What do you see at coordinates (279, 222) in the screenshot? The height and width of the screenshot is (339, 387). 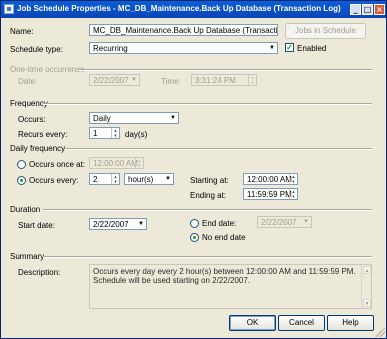 I see `end-date-value: 2/22/2007` at bounding box center [279, 222].